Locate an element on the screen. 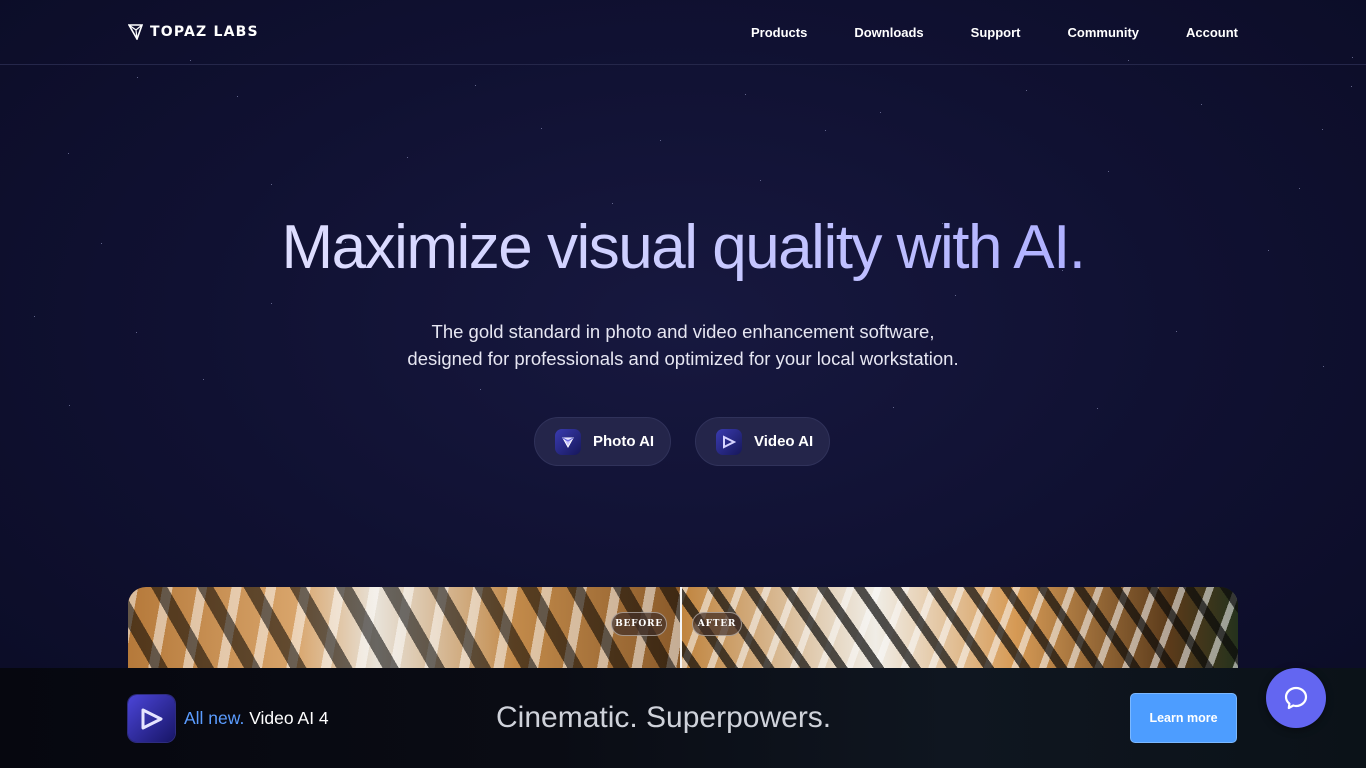 This screenshot has height=768, width=1366. chat-bubble-icon is located at coordinates (1296, 698).